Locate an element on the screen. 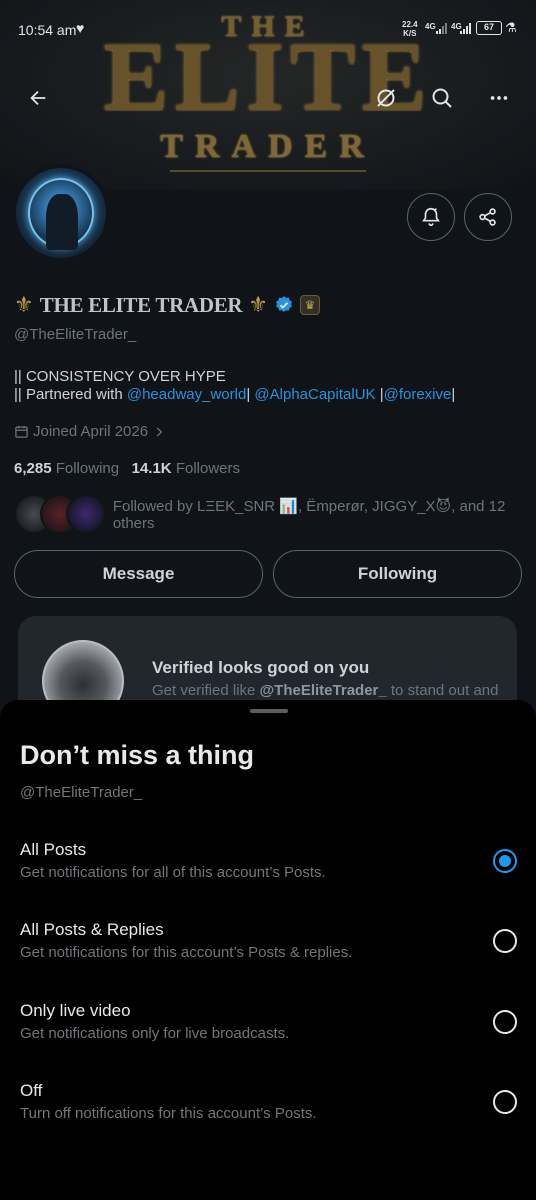 The image size is (536, 1200). heart-icon: ♥ is located at coordinates (80, 28).